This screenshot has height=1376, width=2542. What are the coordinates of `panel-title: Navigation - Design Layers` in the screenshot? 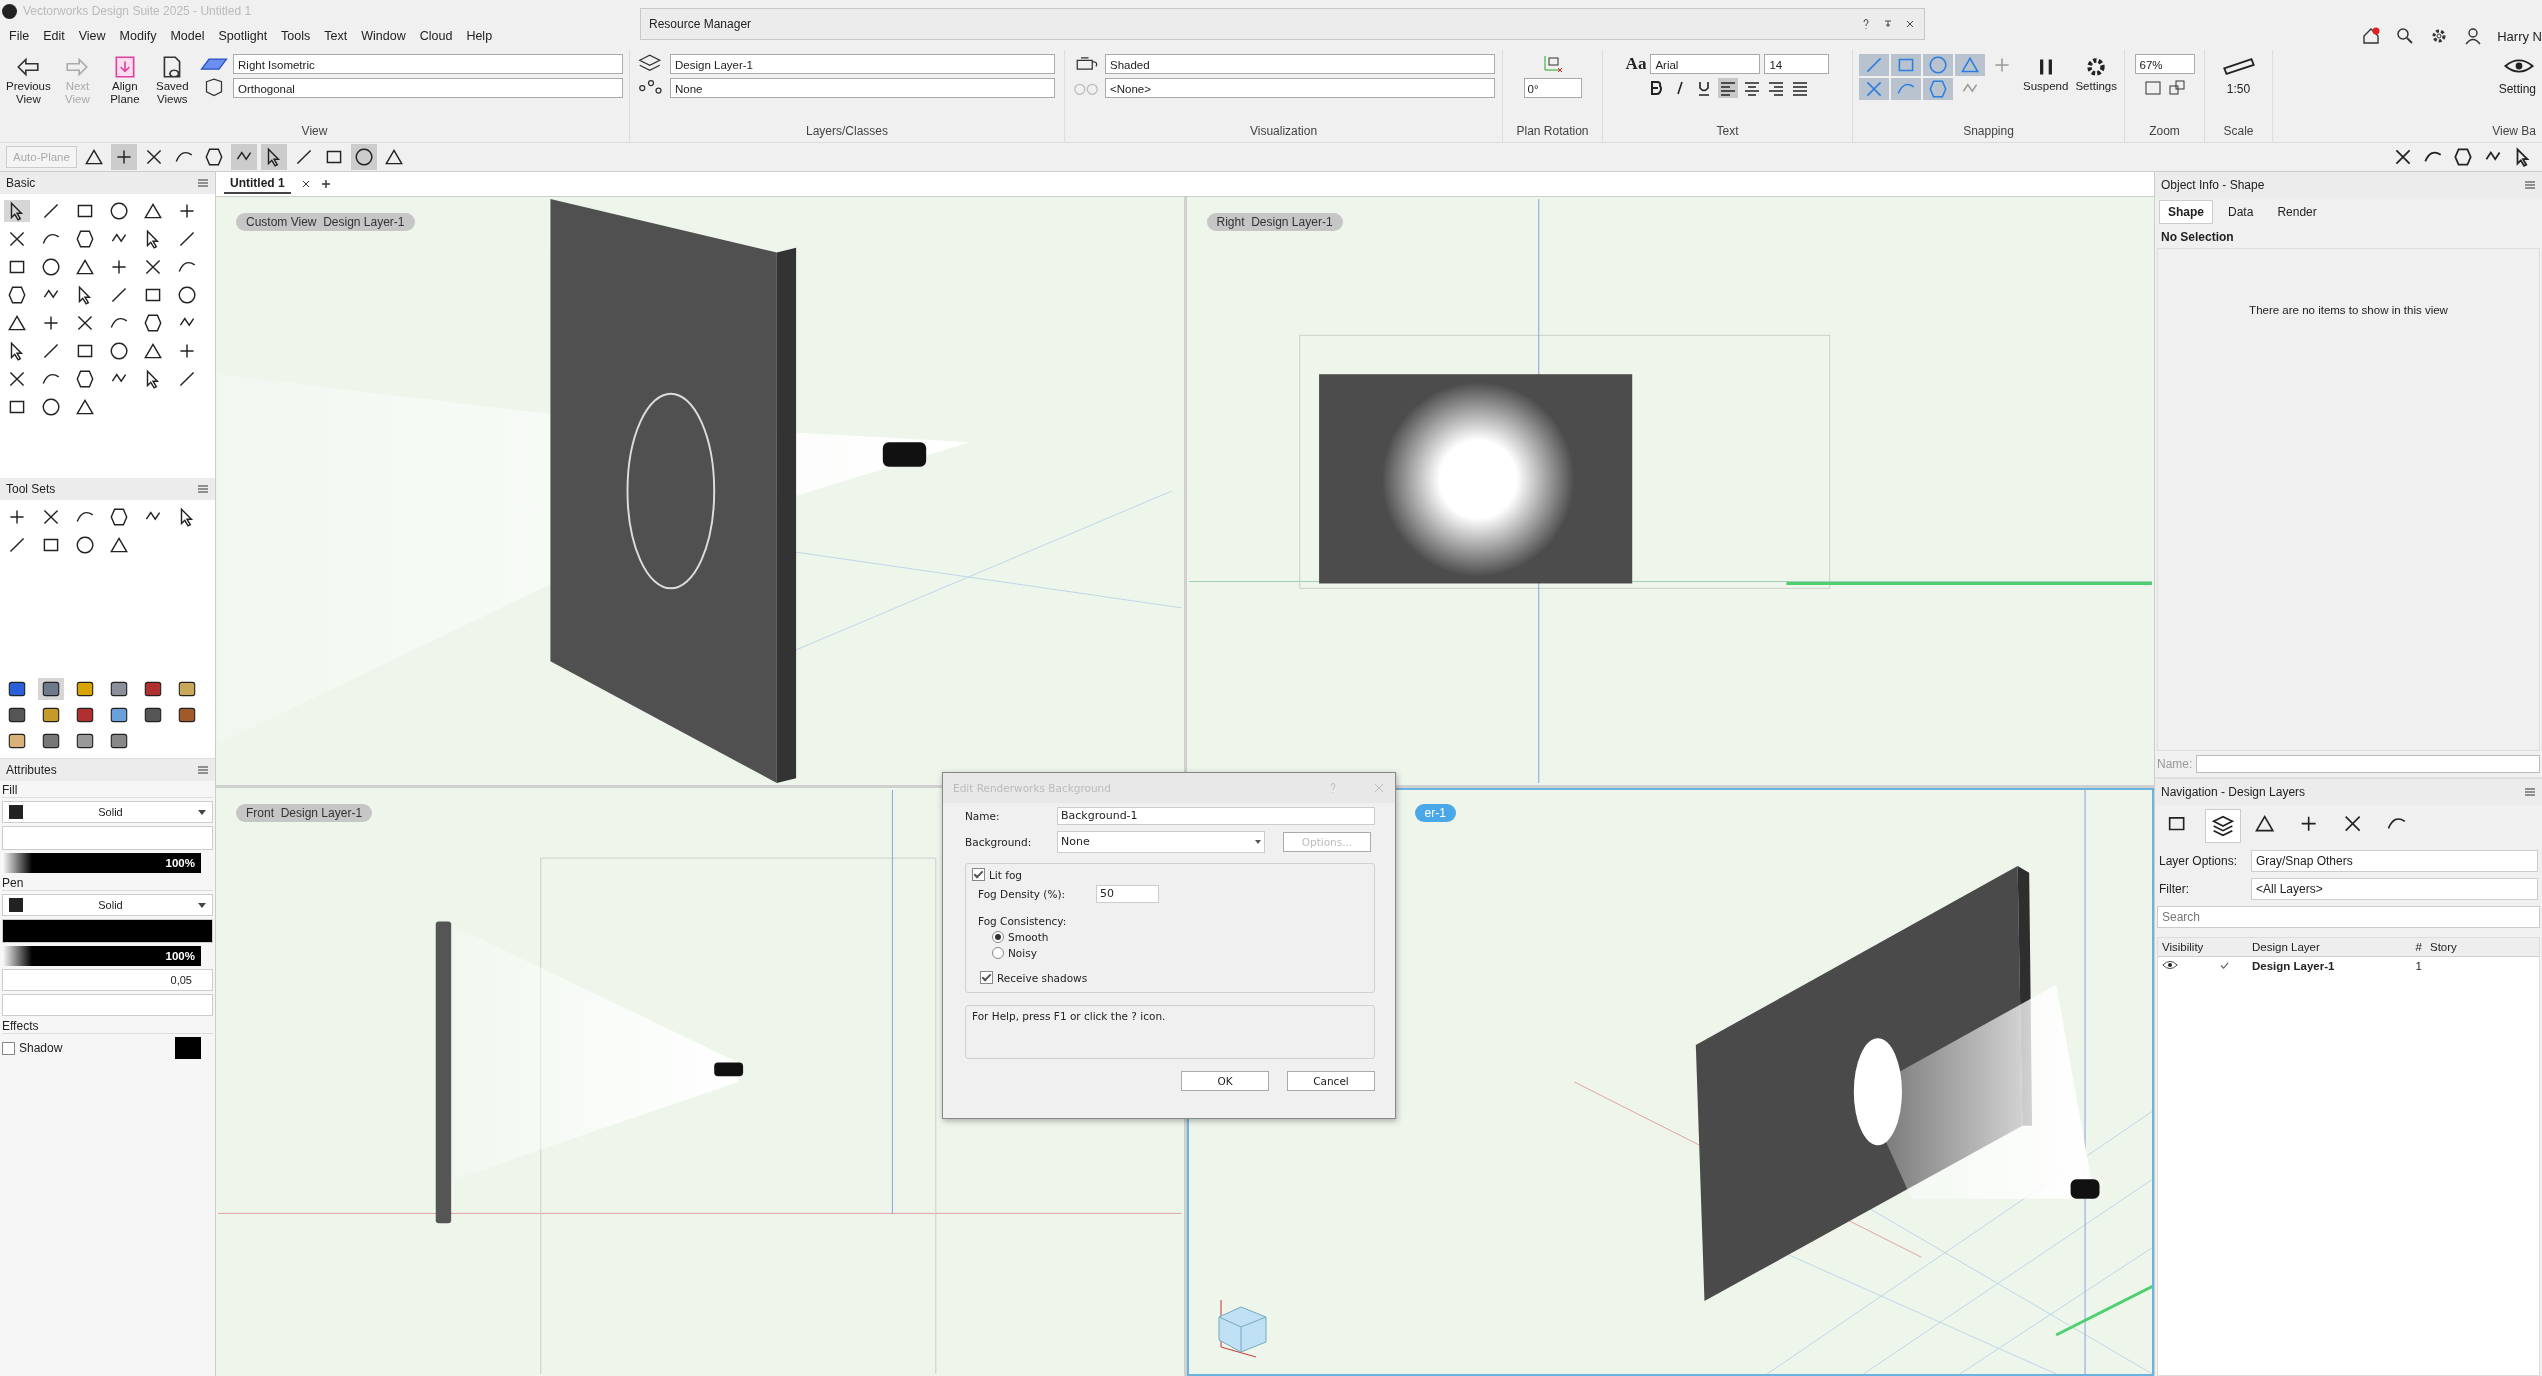 It's located at (2233, 792).